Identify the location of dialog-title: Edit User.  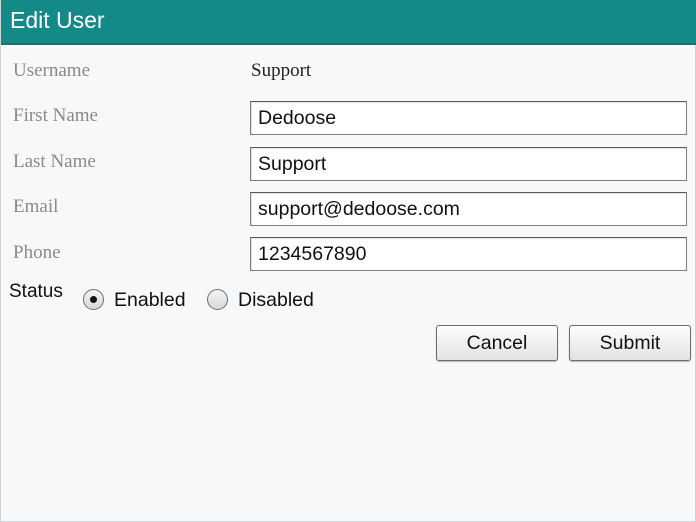
(57, 20).